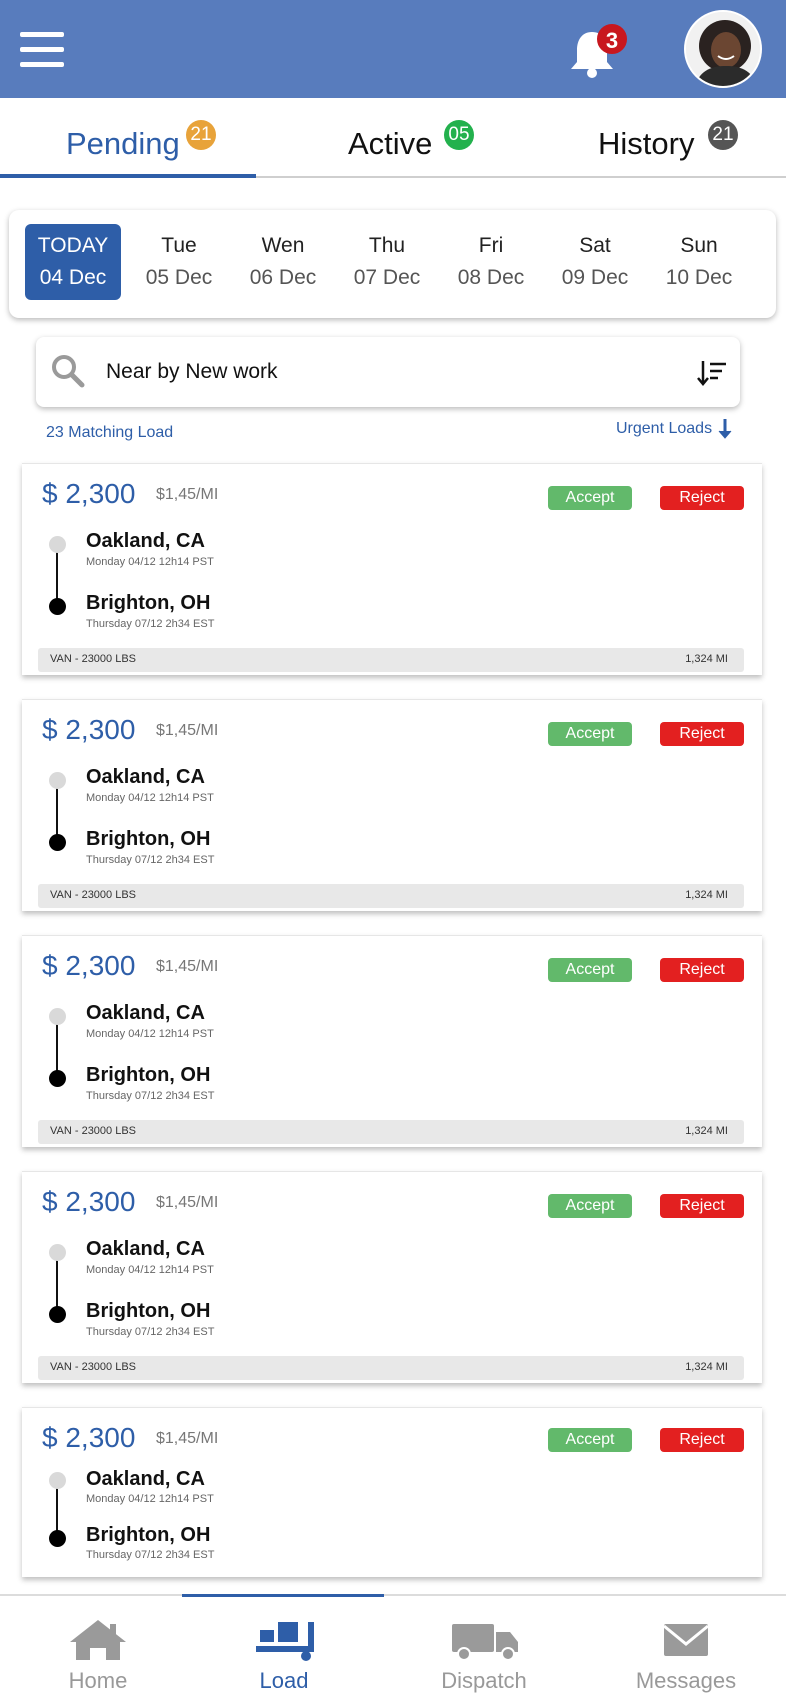 The height and width of the screenshot is (1704, 786). I want to click on nav-label: Dispatch, so click(484, 1680).